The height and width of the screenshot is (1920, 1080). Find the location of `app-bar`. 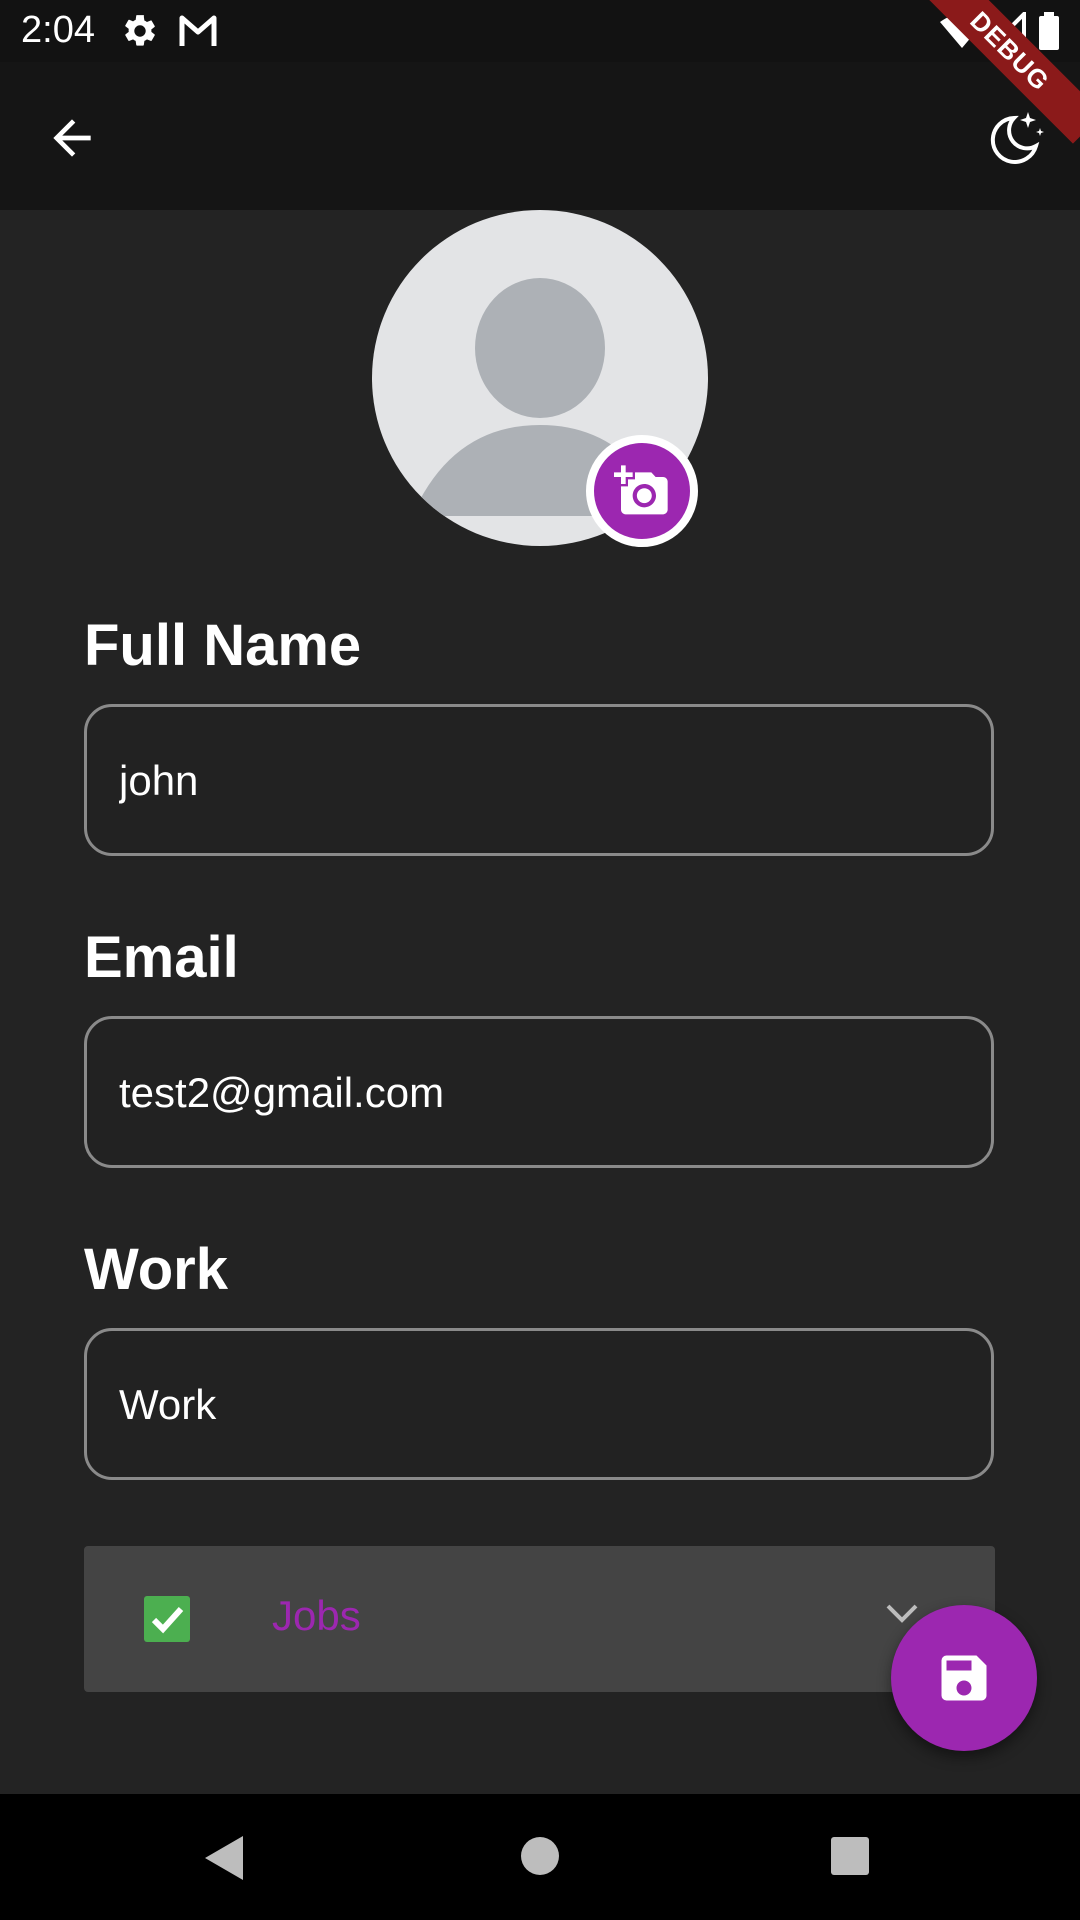

app-bar is located at coordinates (540, 136).